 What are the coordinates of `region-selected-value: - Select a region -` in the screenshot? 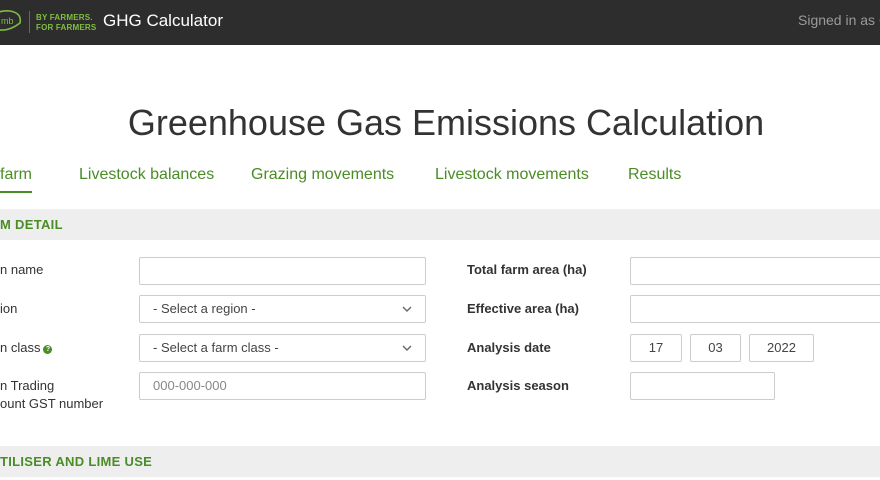 It's located at (204, 308).